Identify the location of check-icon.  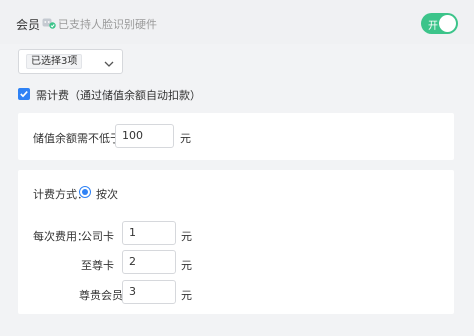
(24, 94).